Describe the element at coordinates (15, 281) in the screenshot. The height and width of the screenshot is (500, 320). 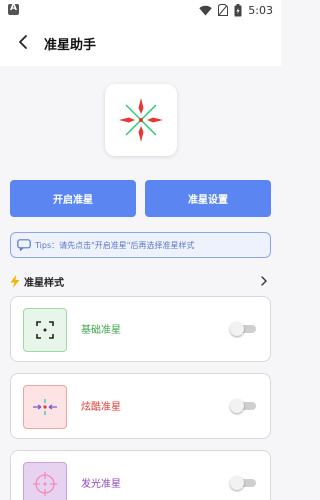
I see `lightning-icon` at that location.